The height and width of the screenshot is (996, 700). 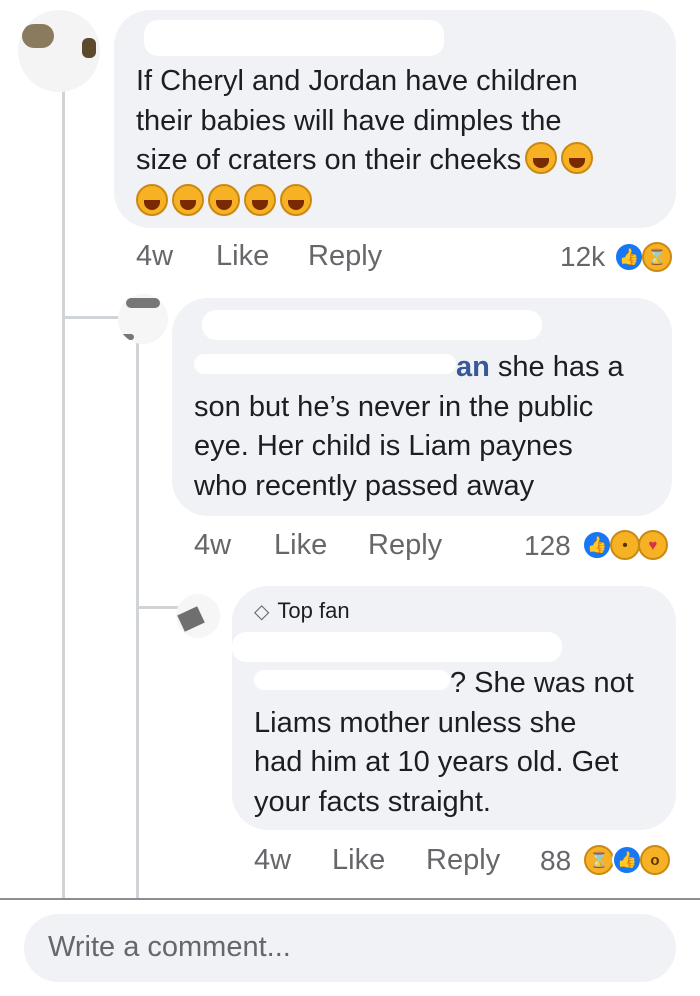 I want to click on care-reaction-icon: ♥, so click(x=653, y=545).